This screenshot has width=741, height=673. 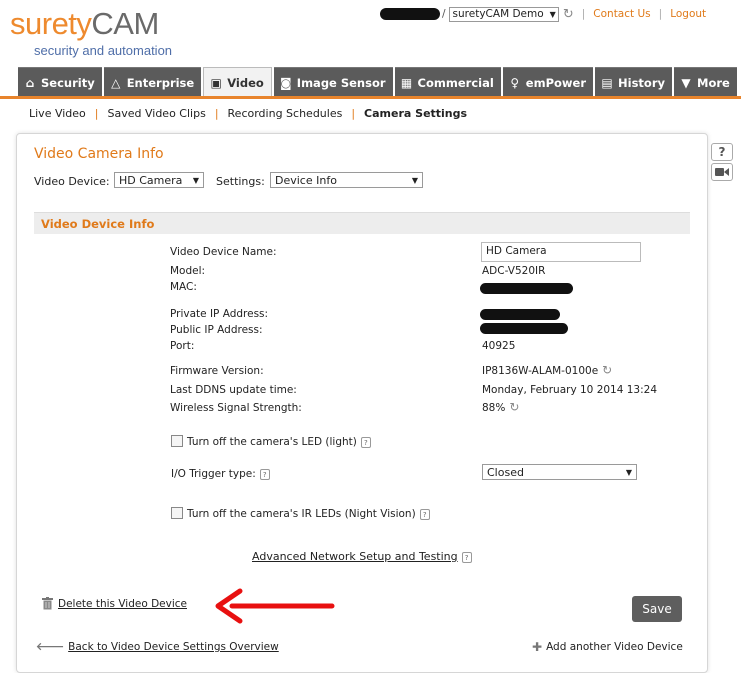 I want to click on logo-text-cam: CAM, so click(x=125, y=23).